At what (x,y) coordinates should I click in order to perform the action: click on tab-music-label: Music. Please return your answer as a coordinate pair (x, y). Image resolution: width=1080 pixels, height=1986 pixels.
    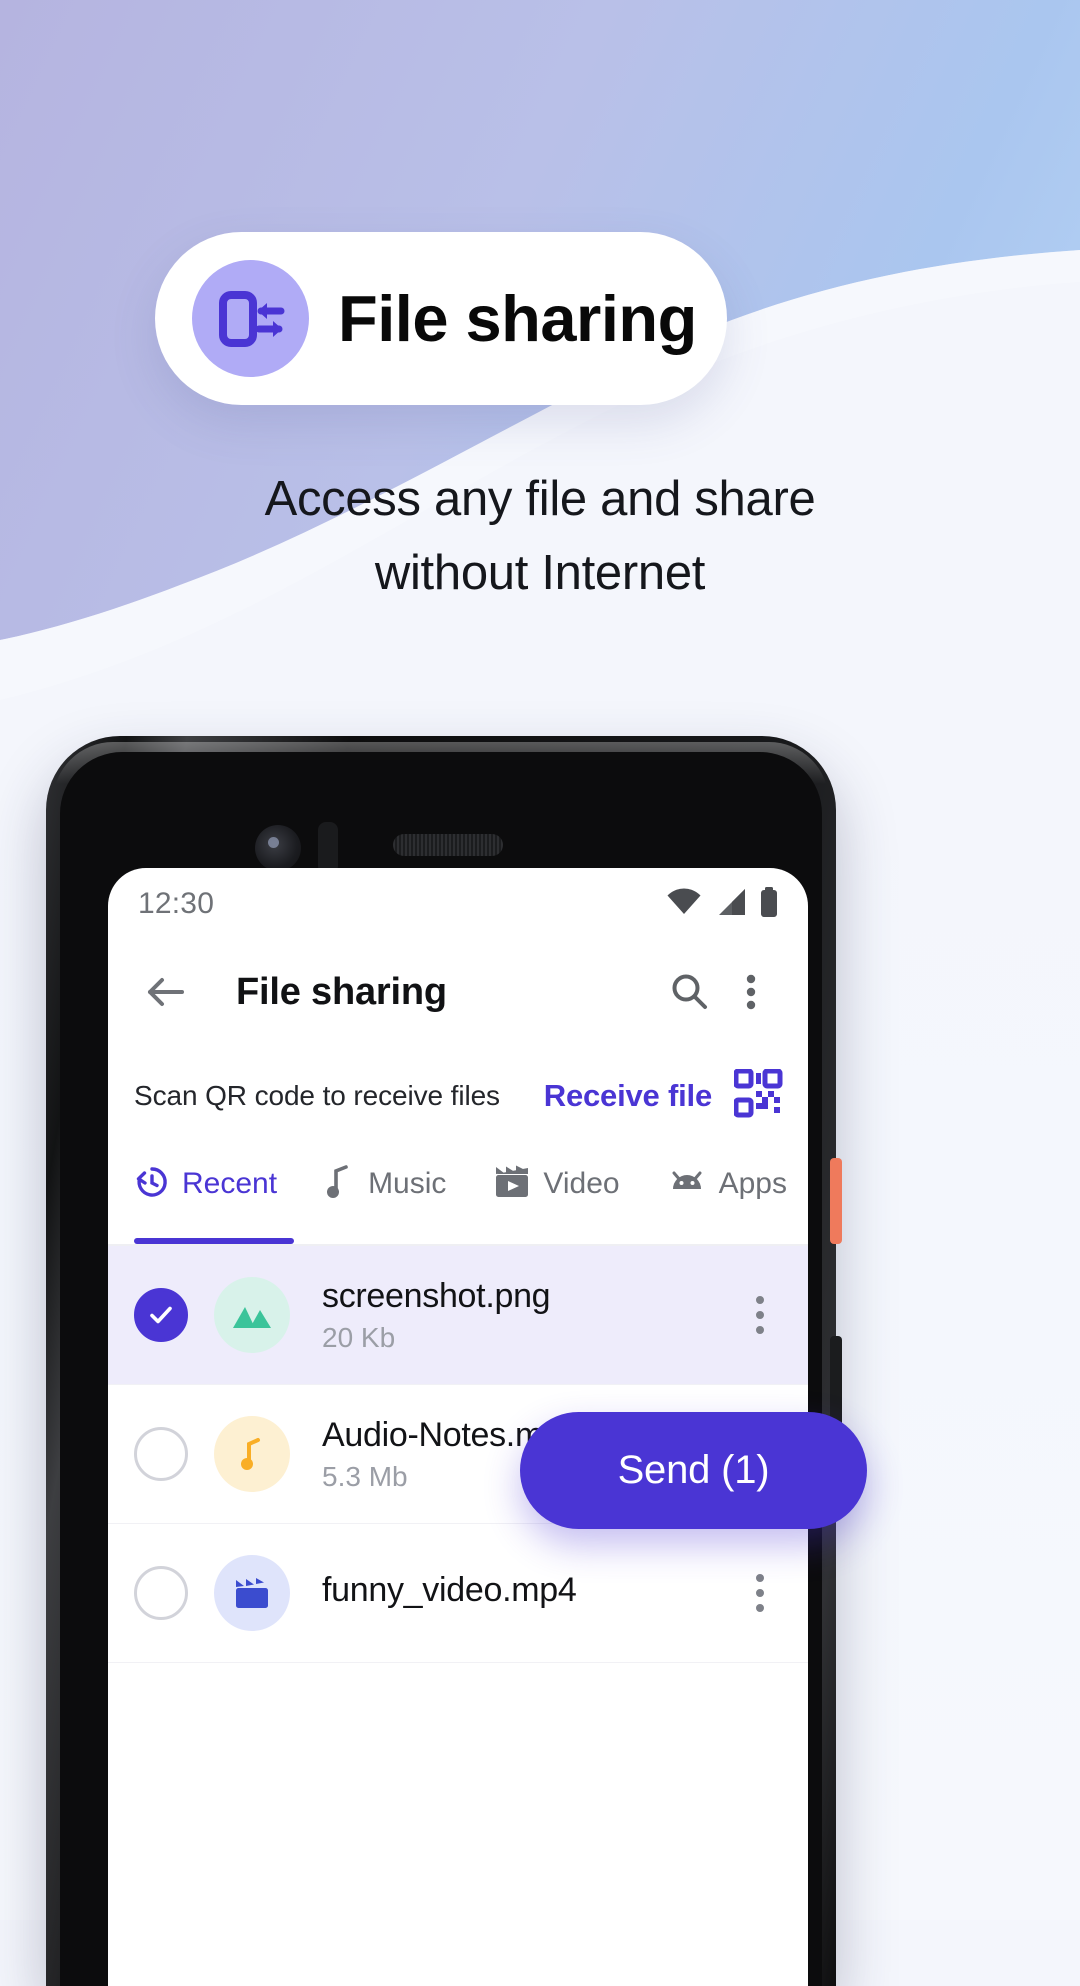
    Looking at the image, I should click on (407, 1183).